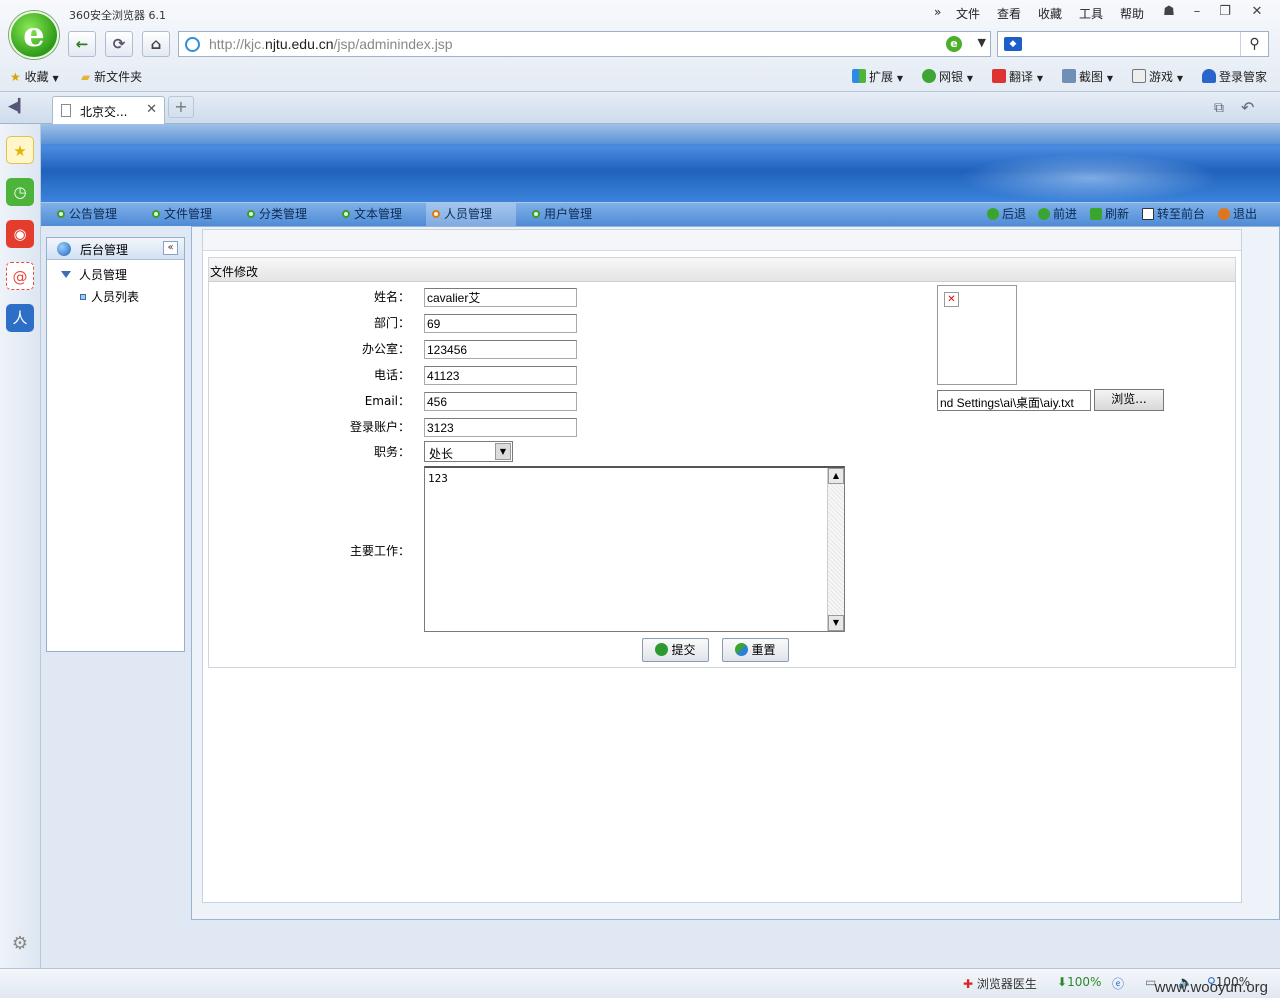 The image size is (1280, 998). Describe the element at coordinates (468, 451) in the screenshot. I see `duty-select: 处长 ▼` at that location.